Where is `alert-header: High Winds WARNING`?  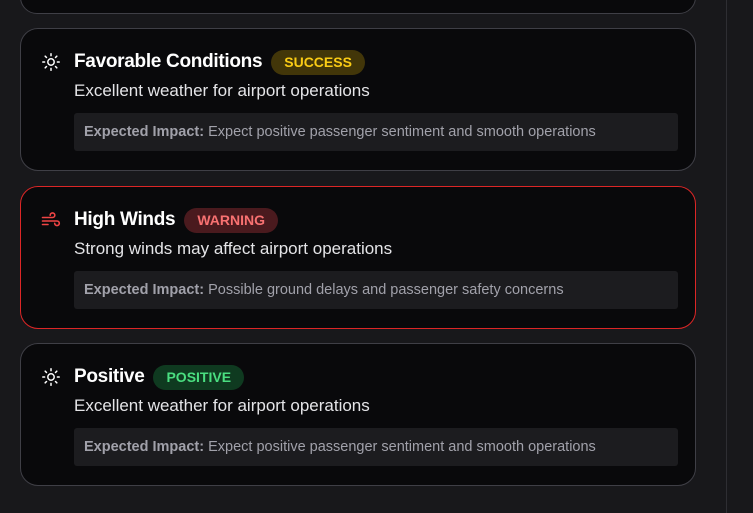 alert-header: High Winds WARNING is located at coordinates (176, 220).